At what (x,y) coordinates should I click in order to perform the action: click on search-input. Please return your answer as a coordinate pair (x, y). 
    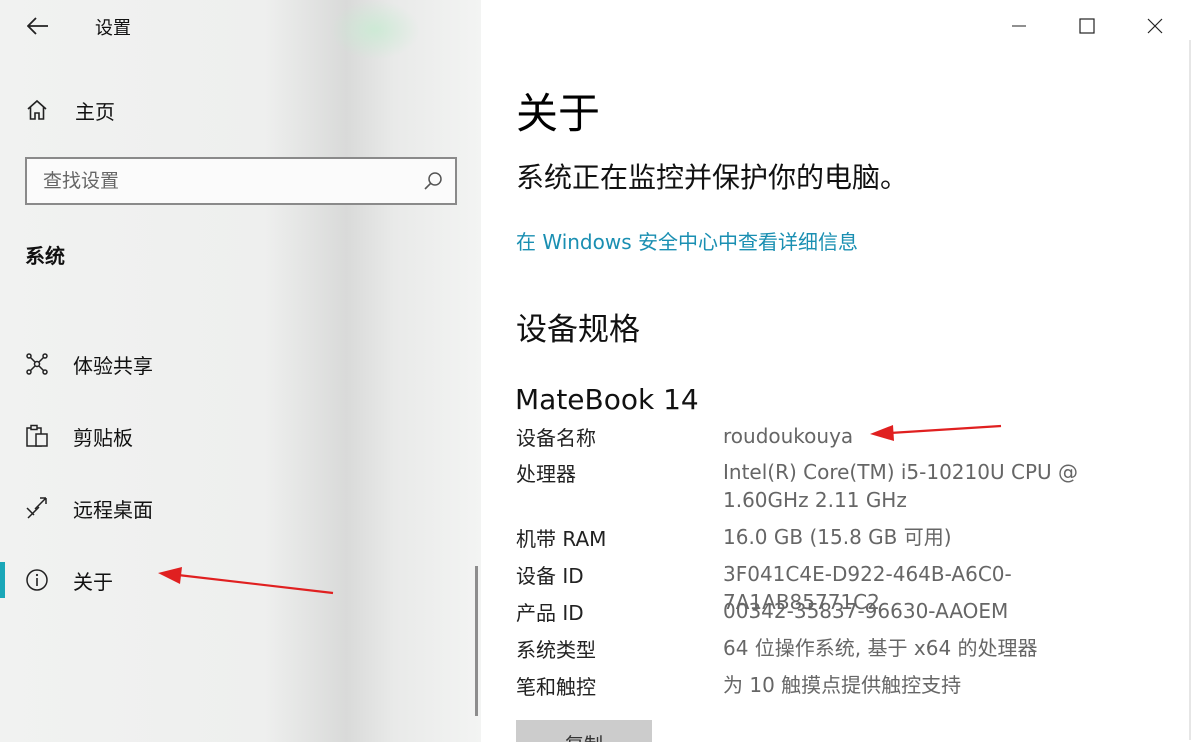
    Looking at the image, I should click on (219, 181).